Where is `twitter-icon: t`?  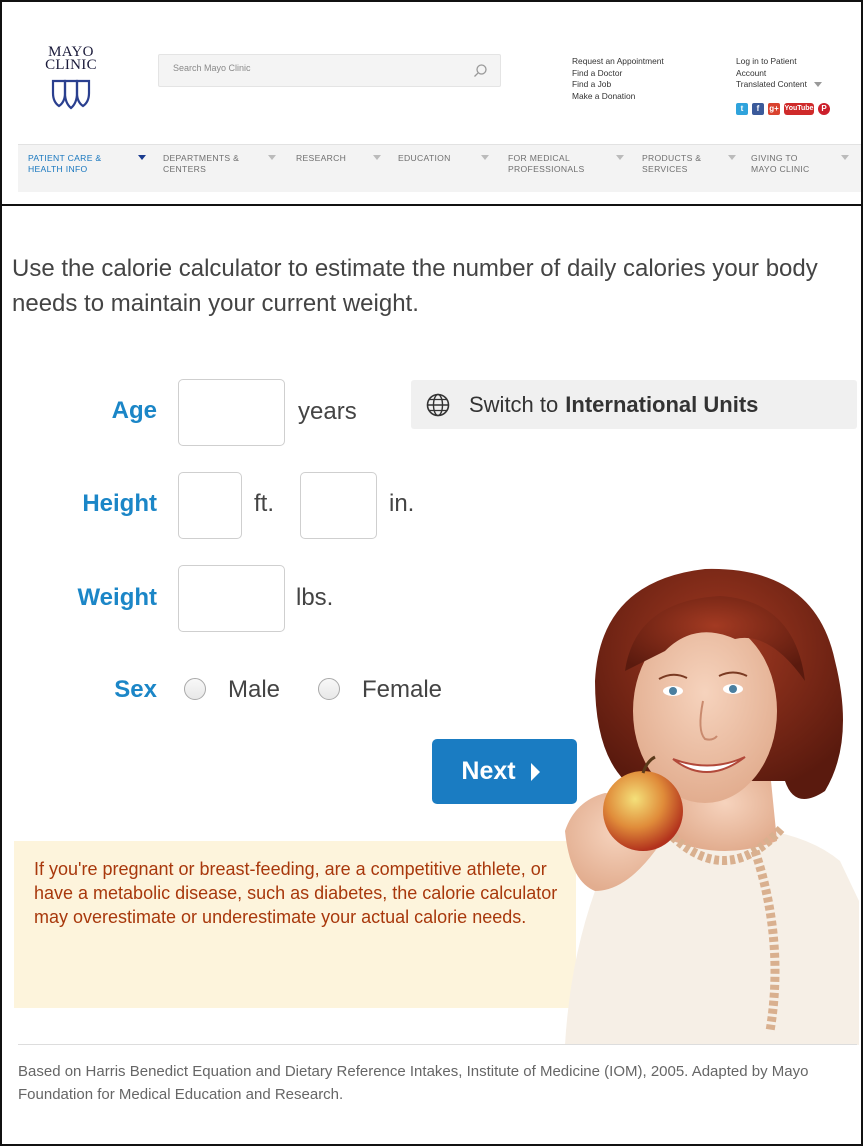
twitter-icon: t is located at coordinates (742, 109).